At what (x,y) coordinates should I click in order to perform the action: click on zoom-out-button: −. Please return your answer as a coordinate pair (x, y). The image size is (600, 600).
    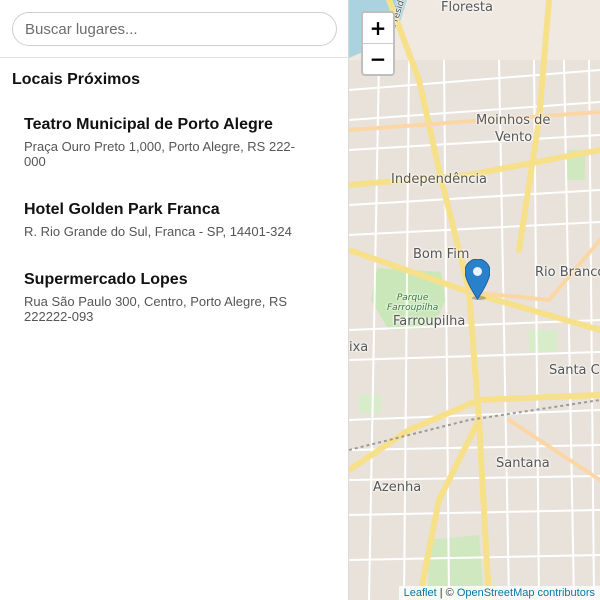
    Looking at the image, I should click on (378, 58).